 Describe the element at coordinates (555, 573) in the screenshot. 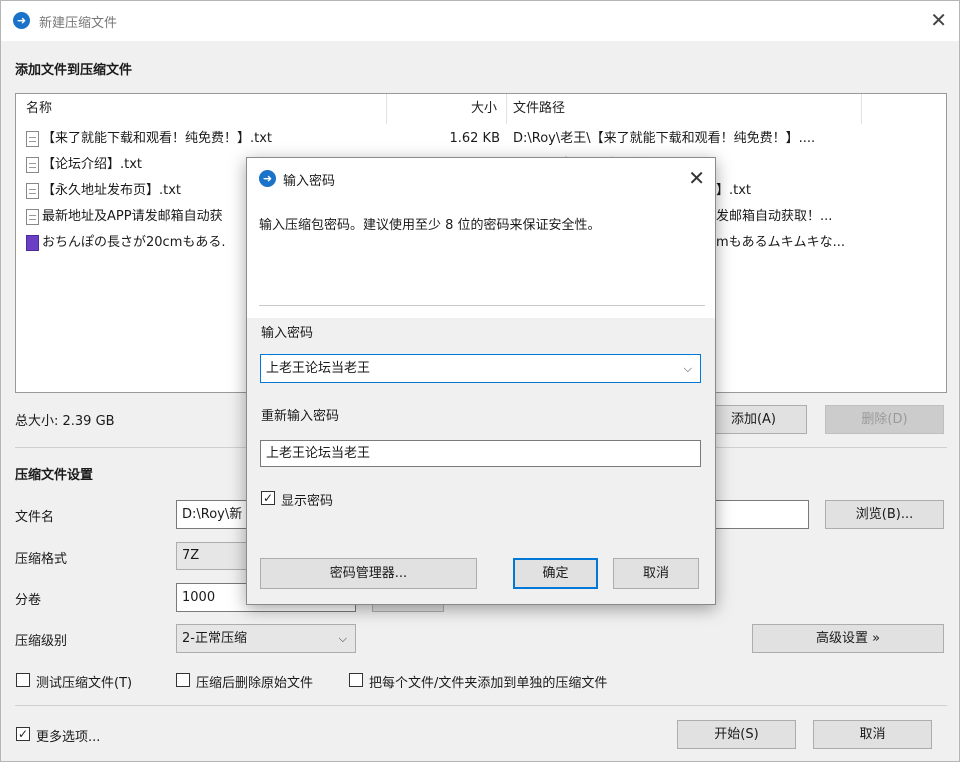

I see `ok-button: 确定` at that location.